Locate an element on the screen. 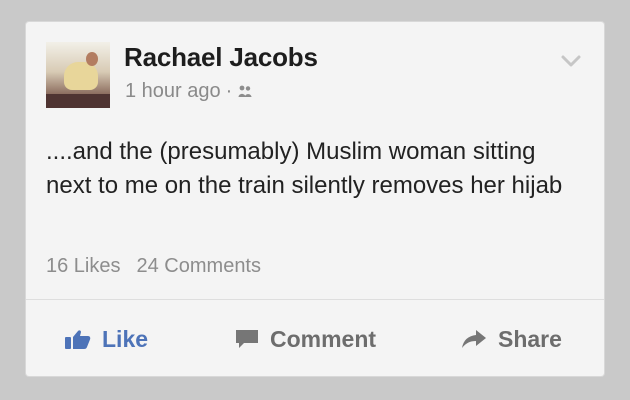 This screenshot has width=630, height=400. post-timestamp: 1 hour ago is located at coordinates (173, 91).